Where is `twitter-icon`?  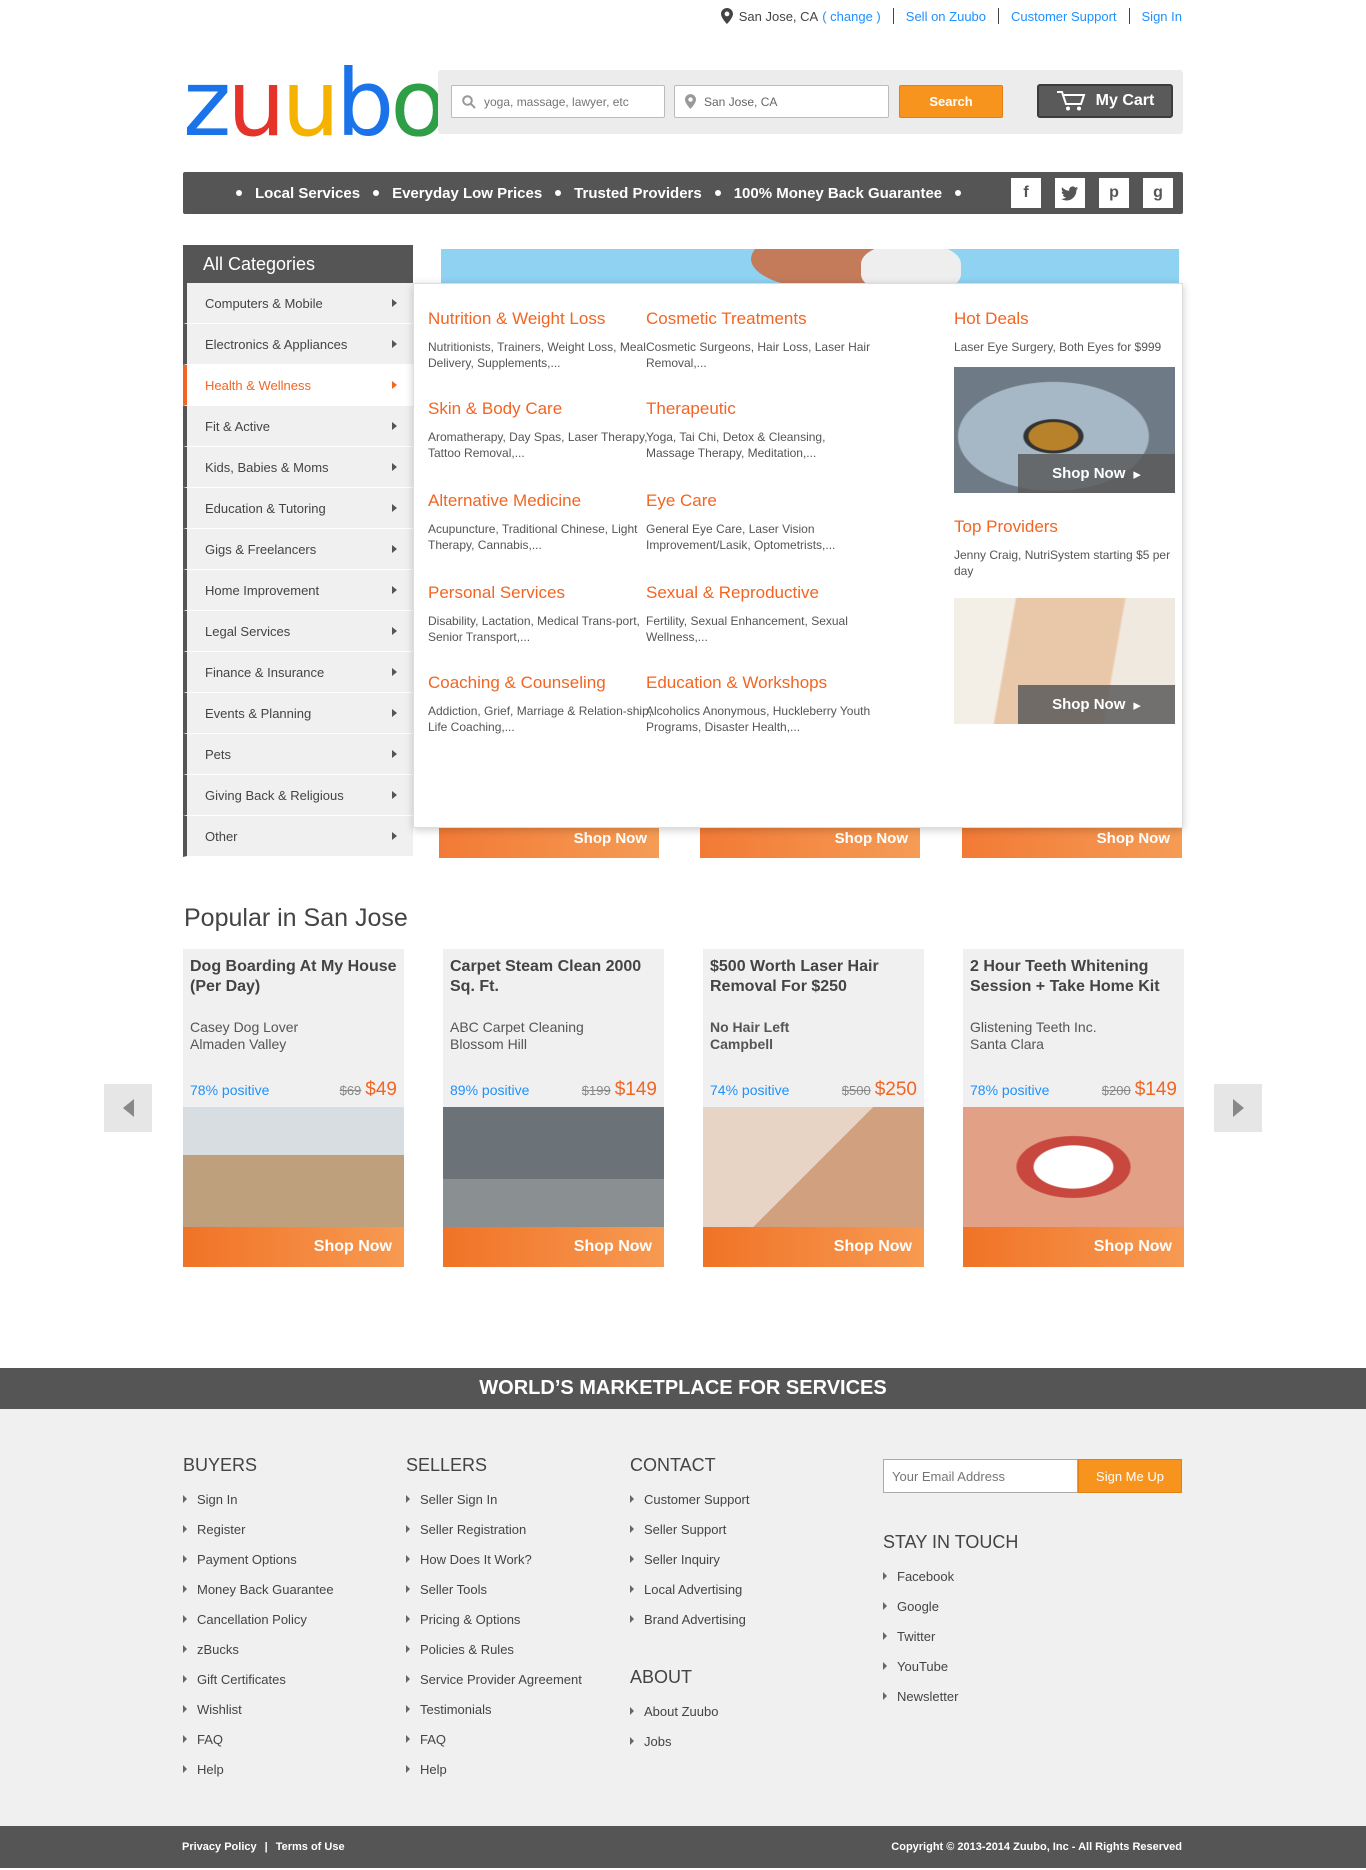 twitter-icon is located at coordinates (1070, 193).